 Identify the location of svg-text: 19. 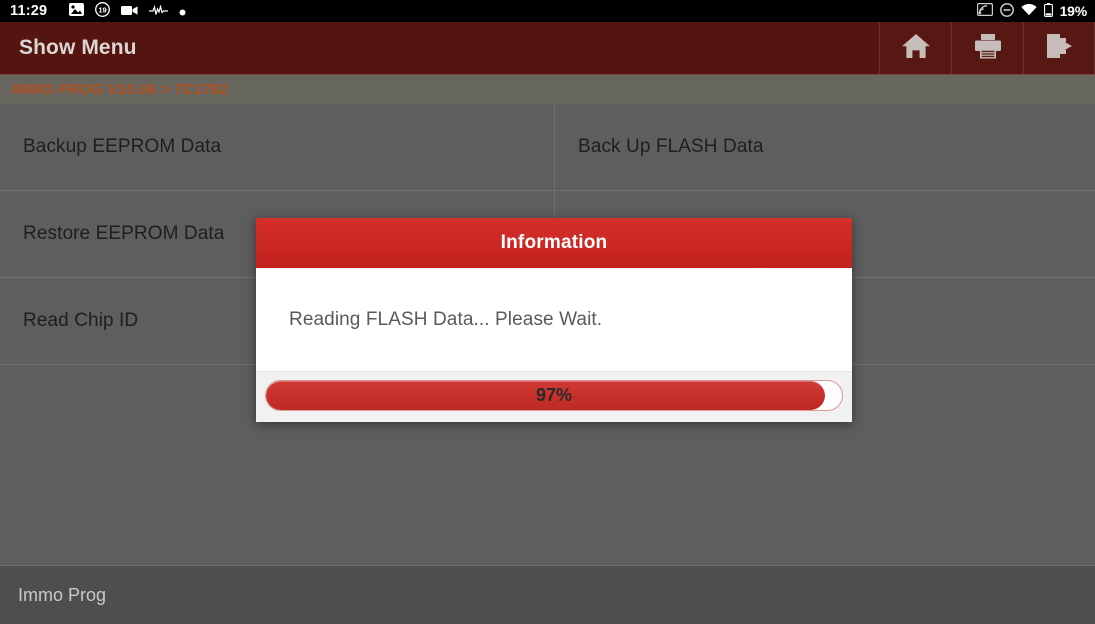
(103, 10).